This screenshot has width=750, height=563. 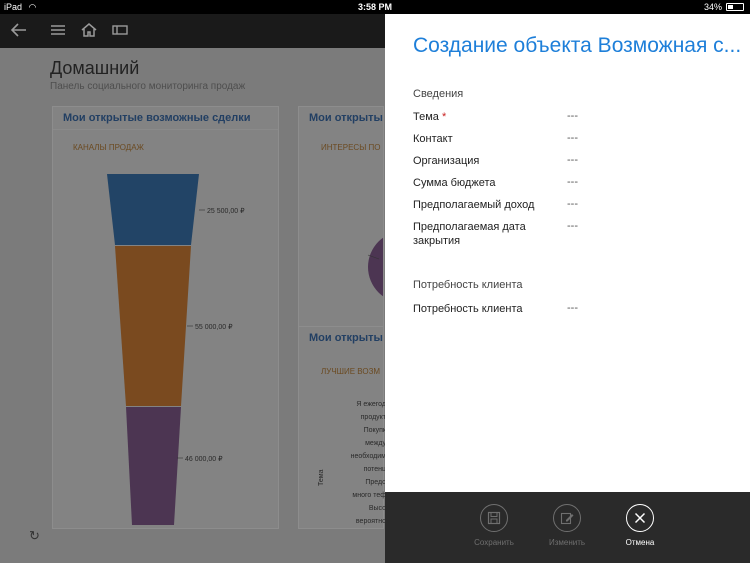 What do you see at coordinates (373, 417) in the screenshot?
I see `chart-label: продукт` at bounding box center [373, 417].